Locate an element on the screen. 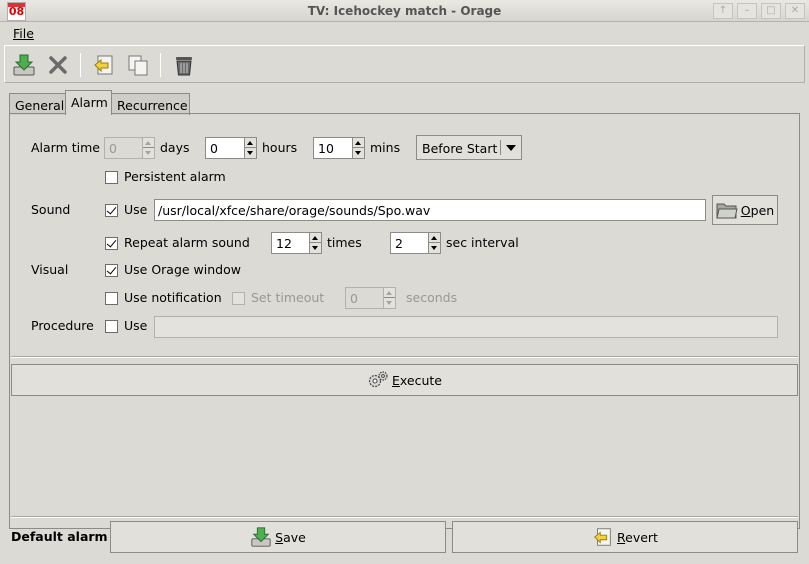 Image resolution: width=809 pixels, height=564 pixels. menu-bar: File is located at coordinates (404, 34).